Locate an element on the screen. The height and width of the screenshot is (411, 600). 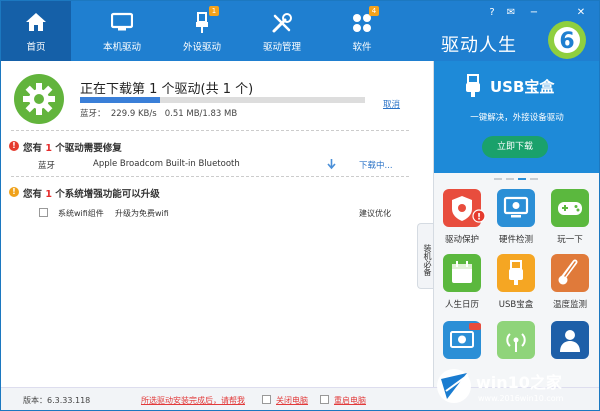
nav-local-drivers: 本机驱动 is located at coordinates (122, 31).